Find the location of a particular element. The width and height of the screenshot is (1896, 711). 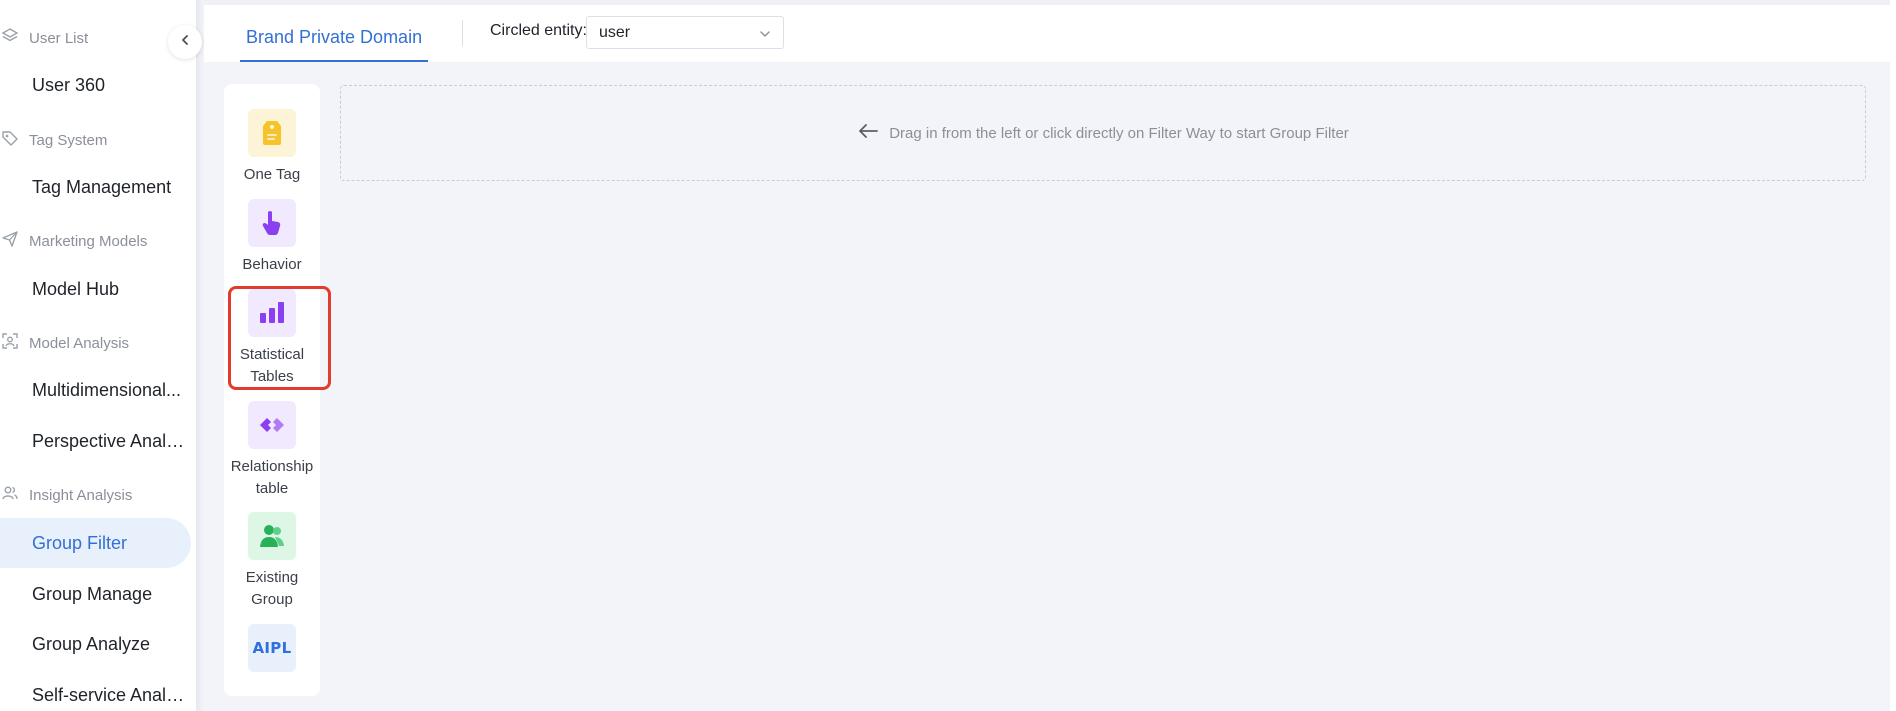

filter-way-existing-group: Existing Group is located at coordinates (272, 561).